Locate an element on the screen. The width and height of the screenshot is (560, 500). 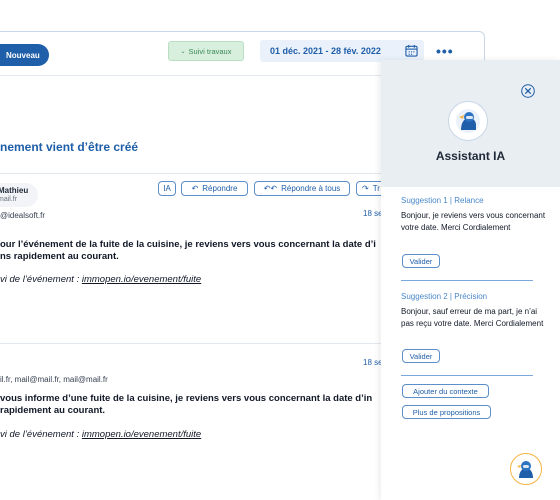
page-title: nement vient d’être créé is located at coordinates (69, 147).